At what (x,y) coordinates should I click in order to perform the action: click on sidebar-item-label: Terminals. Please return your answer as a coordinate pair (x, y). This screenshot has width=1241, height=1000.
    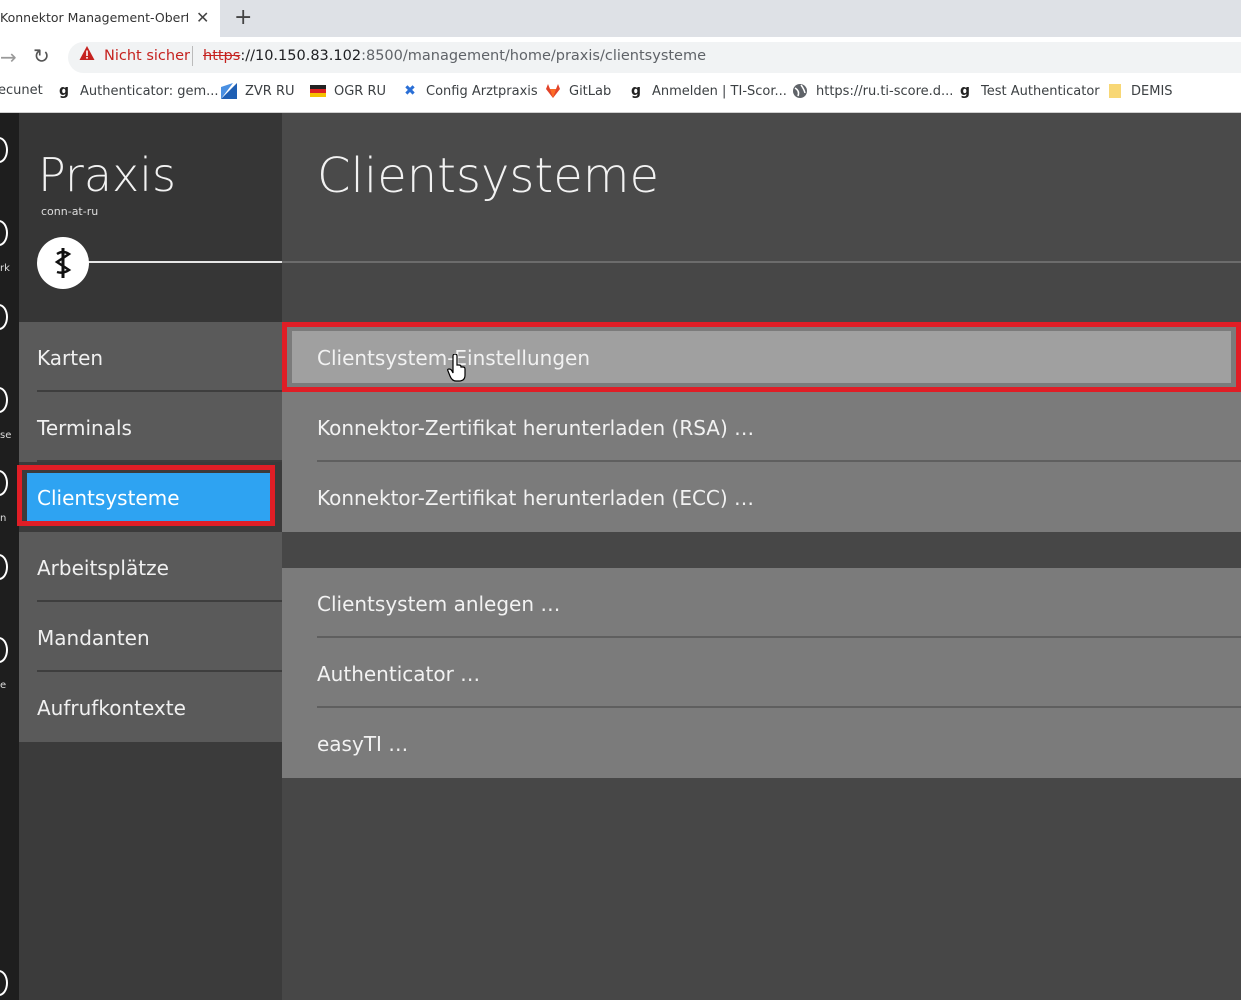
    Looking at the image, I should click on (84, 428).